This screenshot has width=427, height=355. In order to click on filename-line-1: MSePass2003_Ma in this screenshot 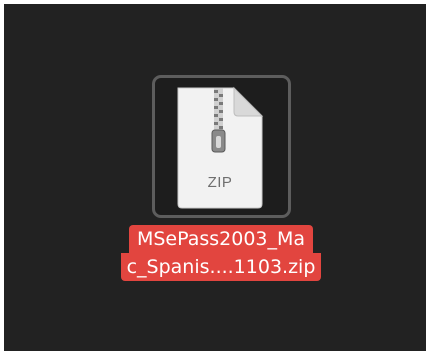, I will do `click(221, 239)`.